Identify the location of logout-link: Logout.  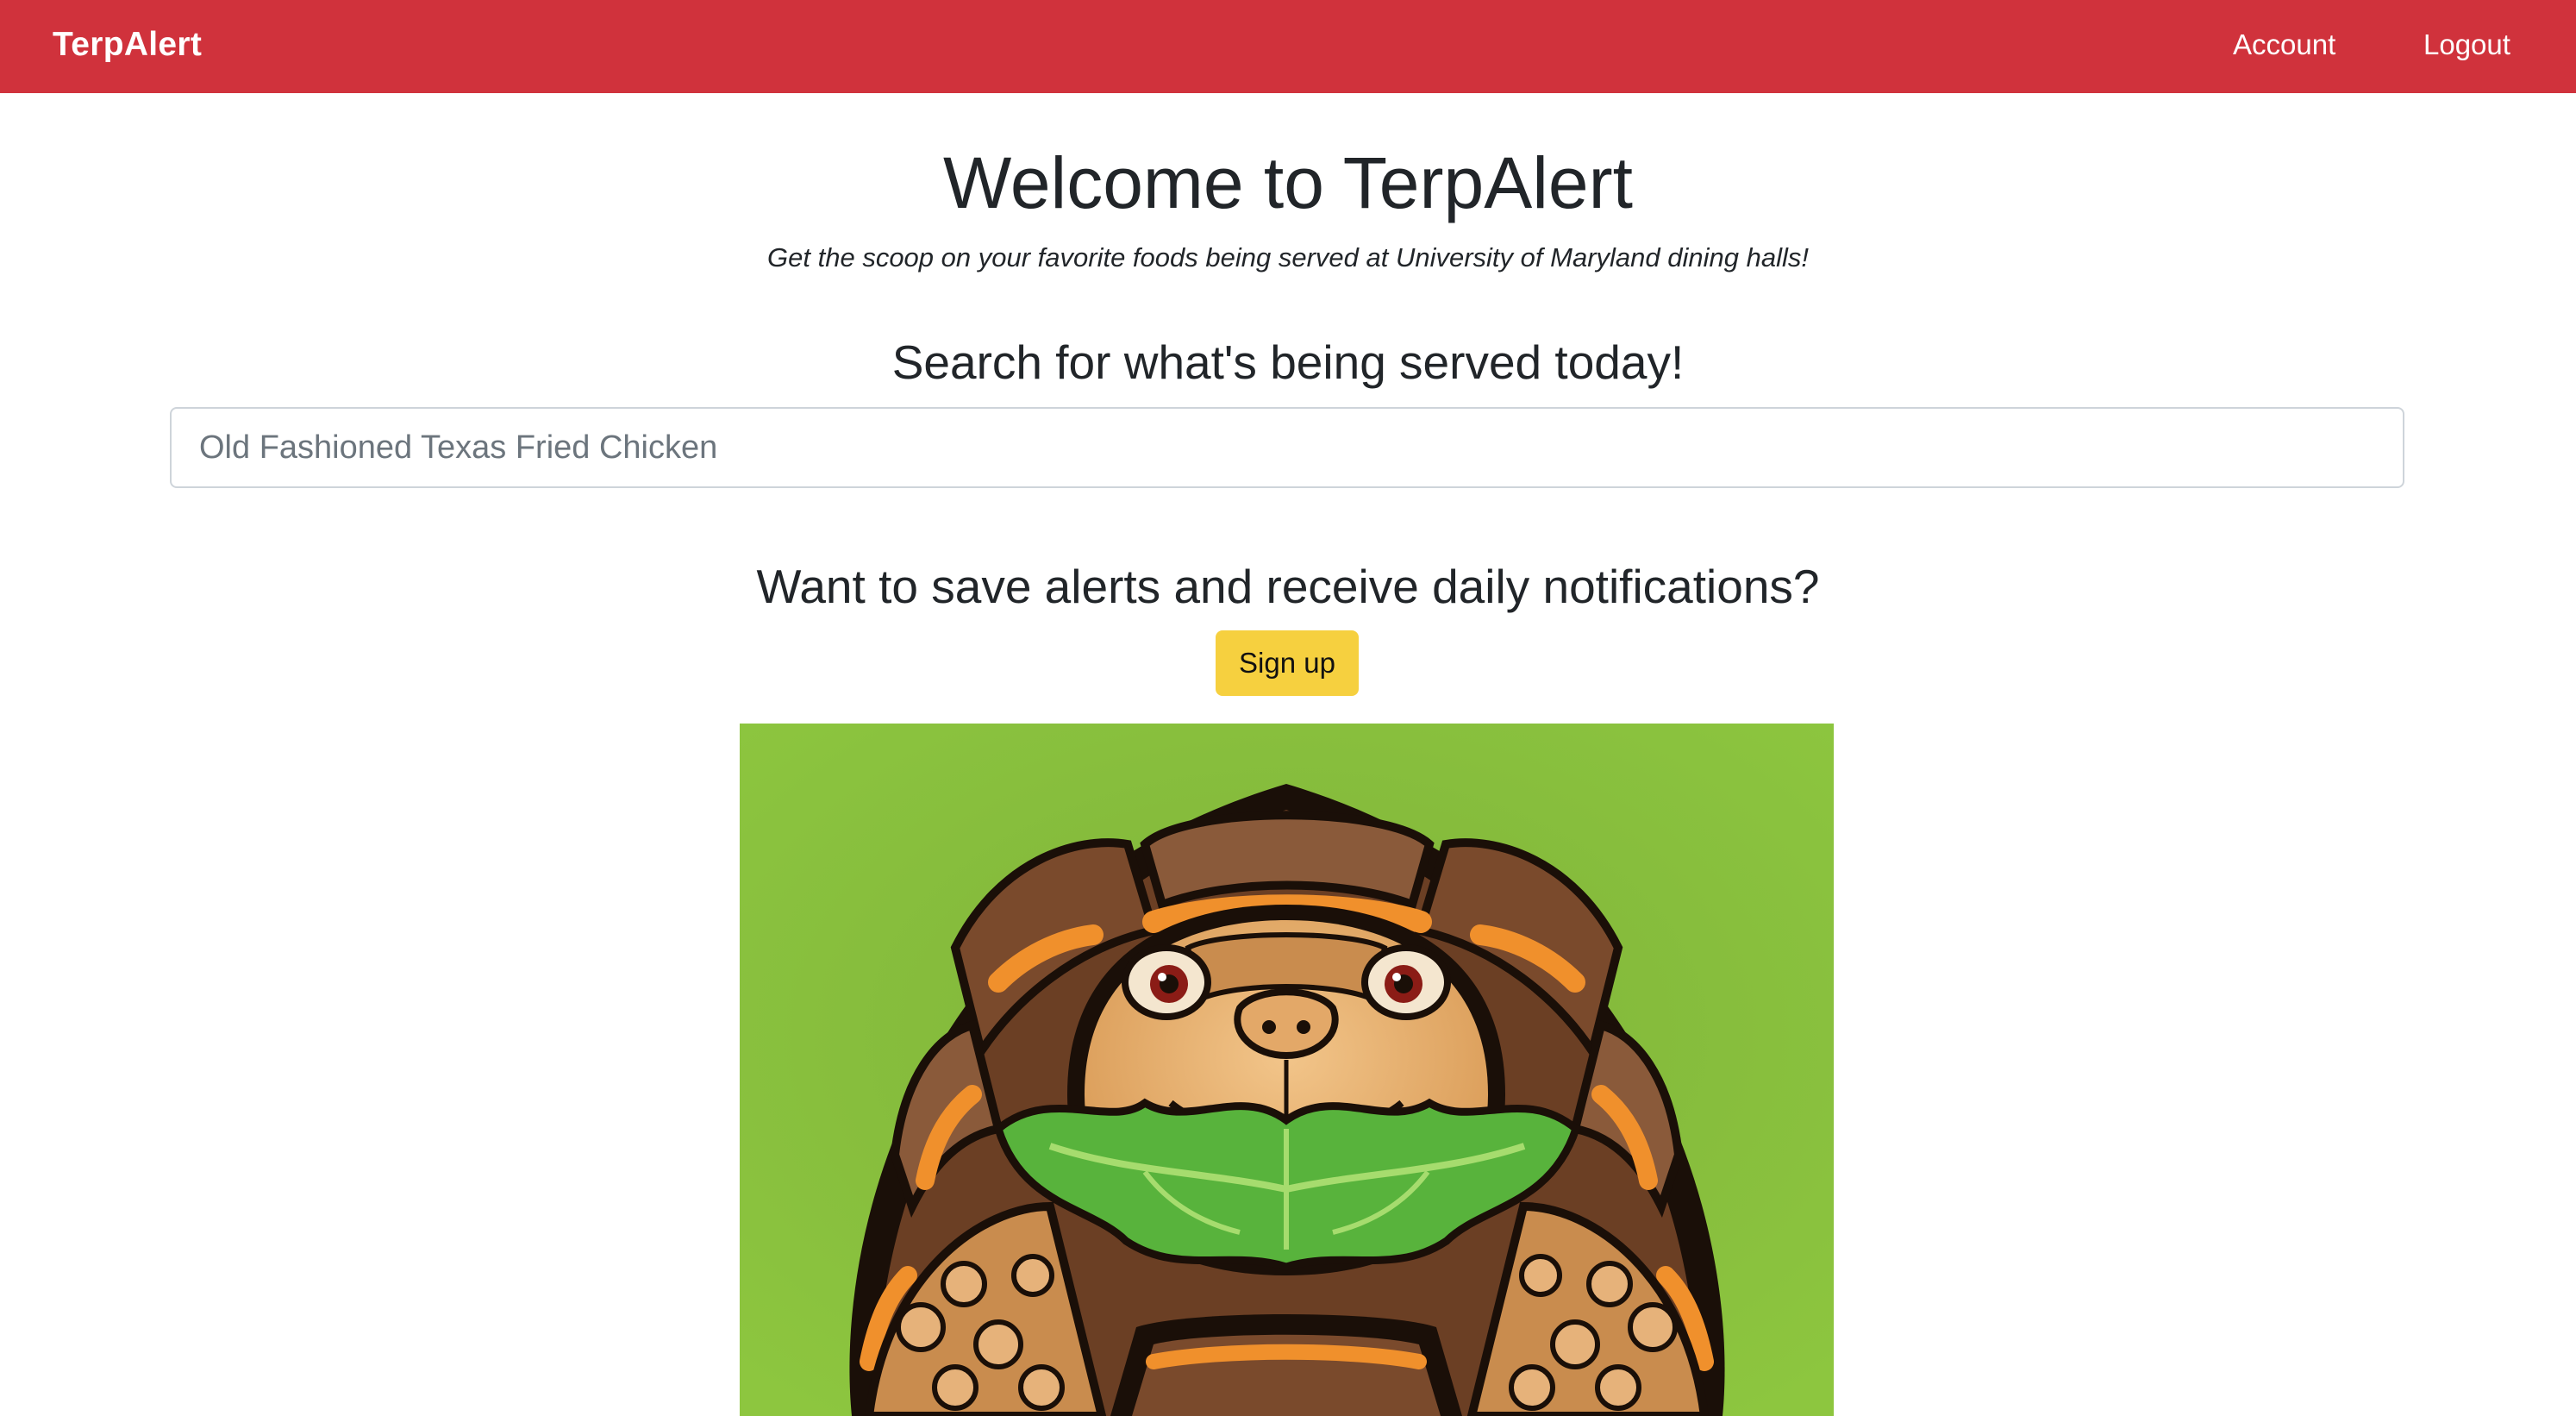
(2466, 44).